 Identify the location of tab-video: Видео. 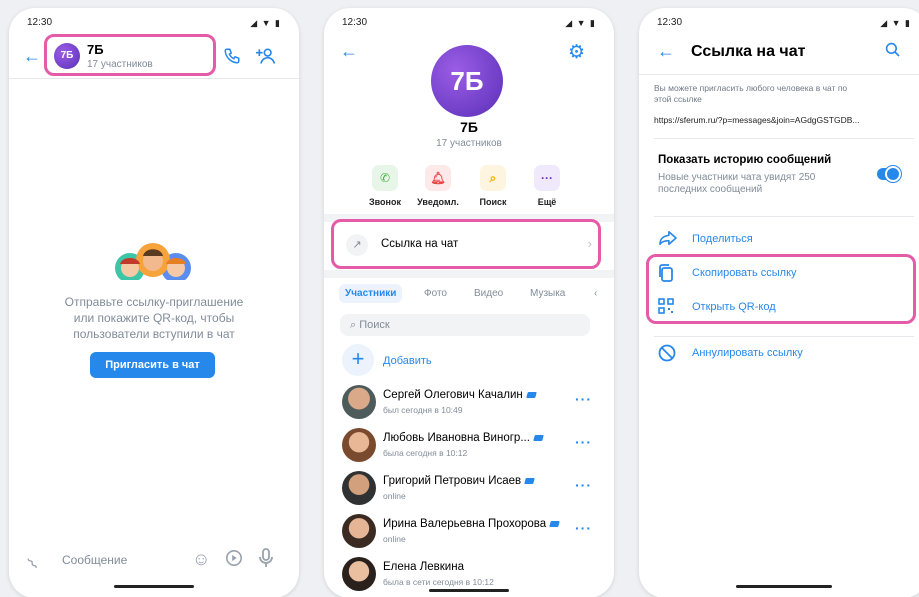
(488, 293).